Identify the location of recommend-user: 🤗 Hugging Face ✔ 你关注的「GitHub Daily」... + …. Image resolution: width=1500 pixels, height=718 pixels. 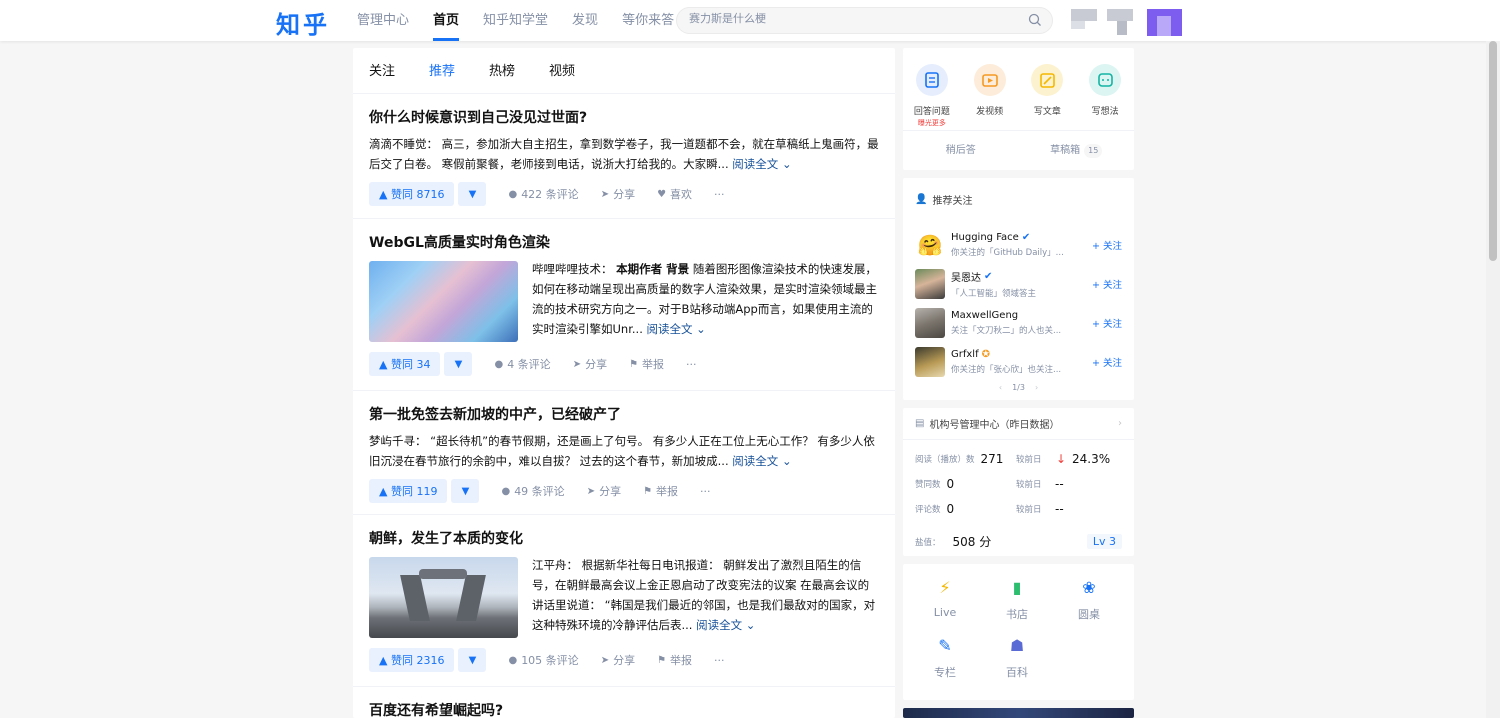
(1018, 244).